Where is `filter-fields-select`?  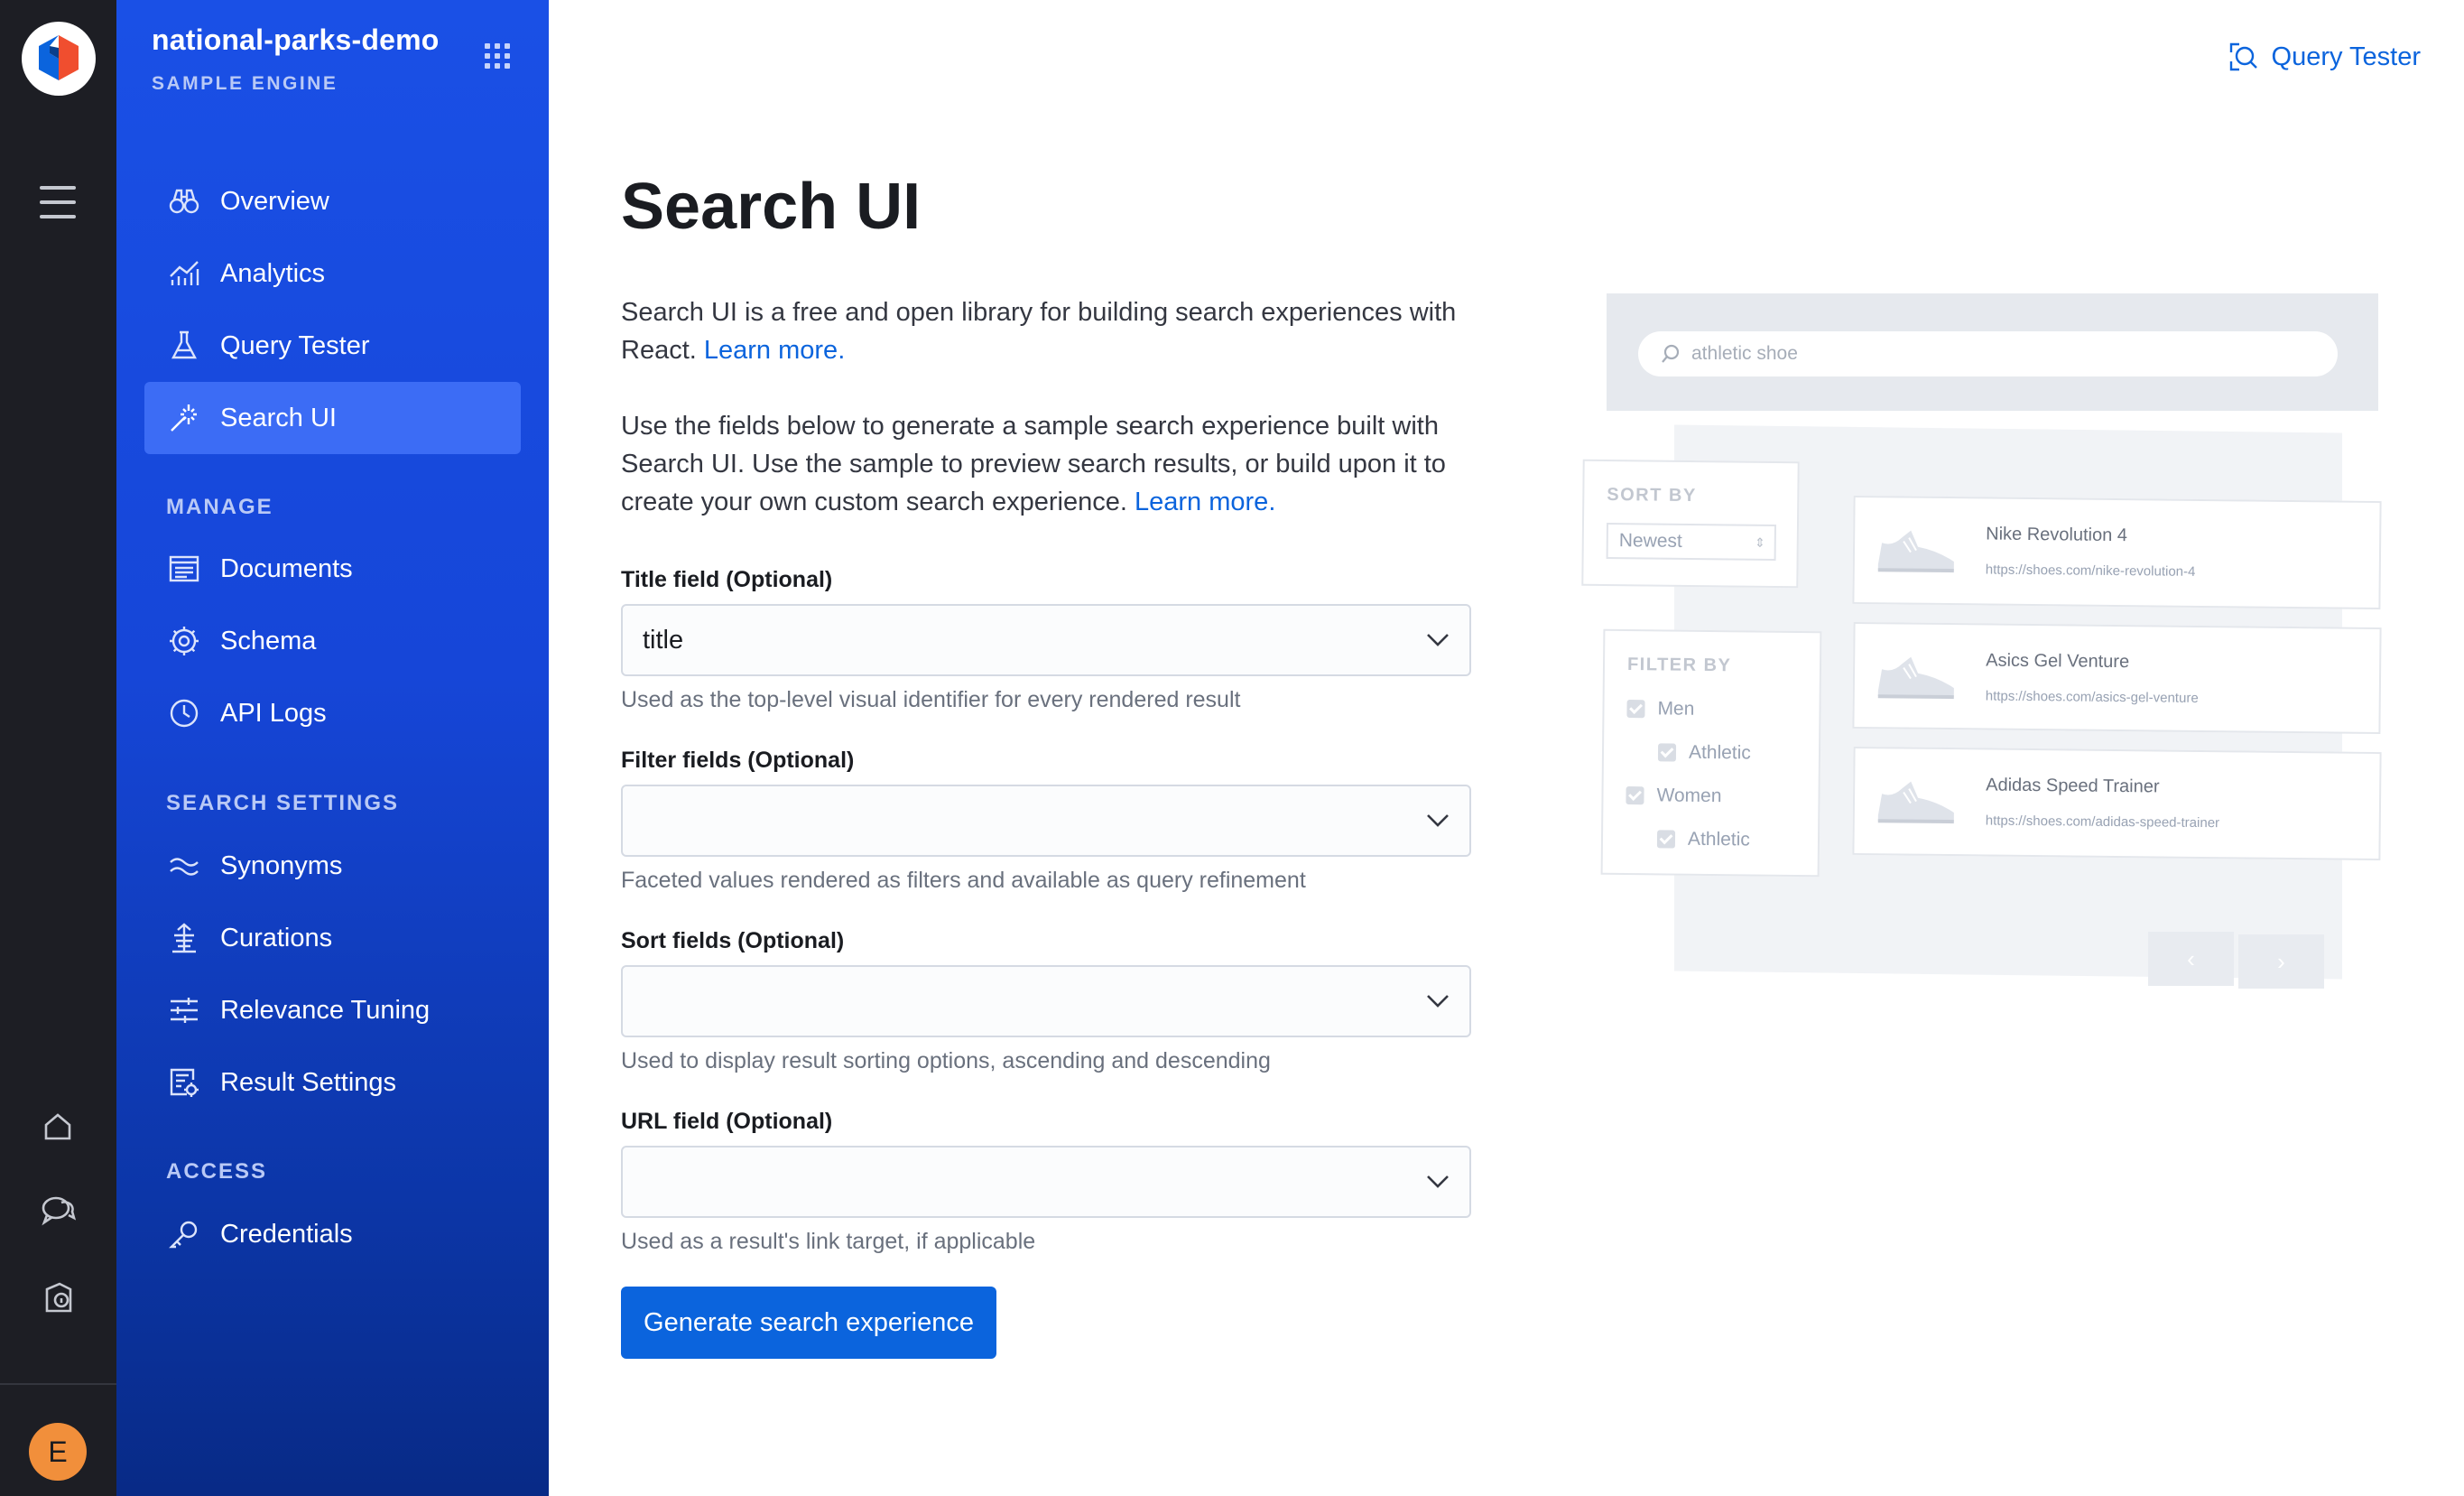
filter-fields-select is located at coordinates (1046, 821).